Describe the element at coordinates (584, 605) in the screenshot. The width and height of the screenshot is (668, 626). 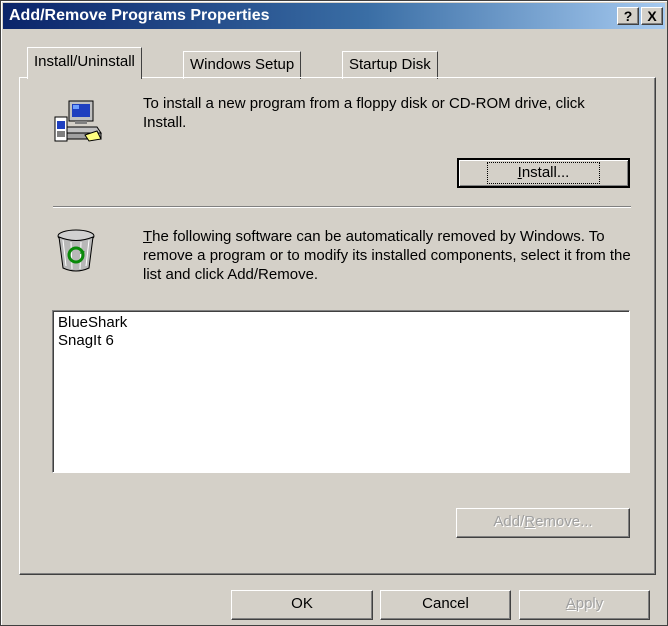
I see `apply-button: Apply` at that location.